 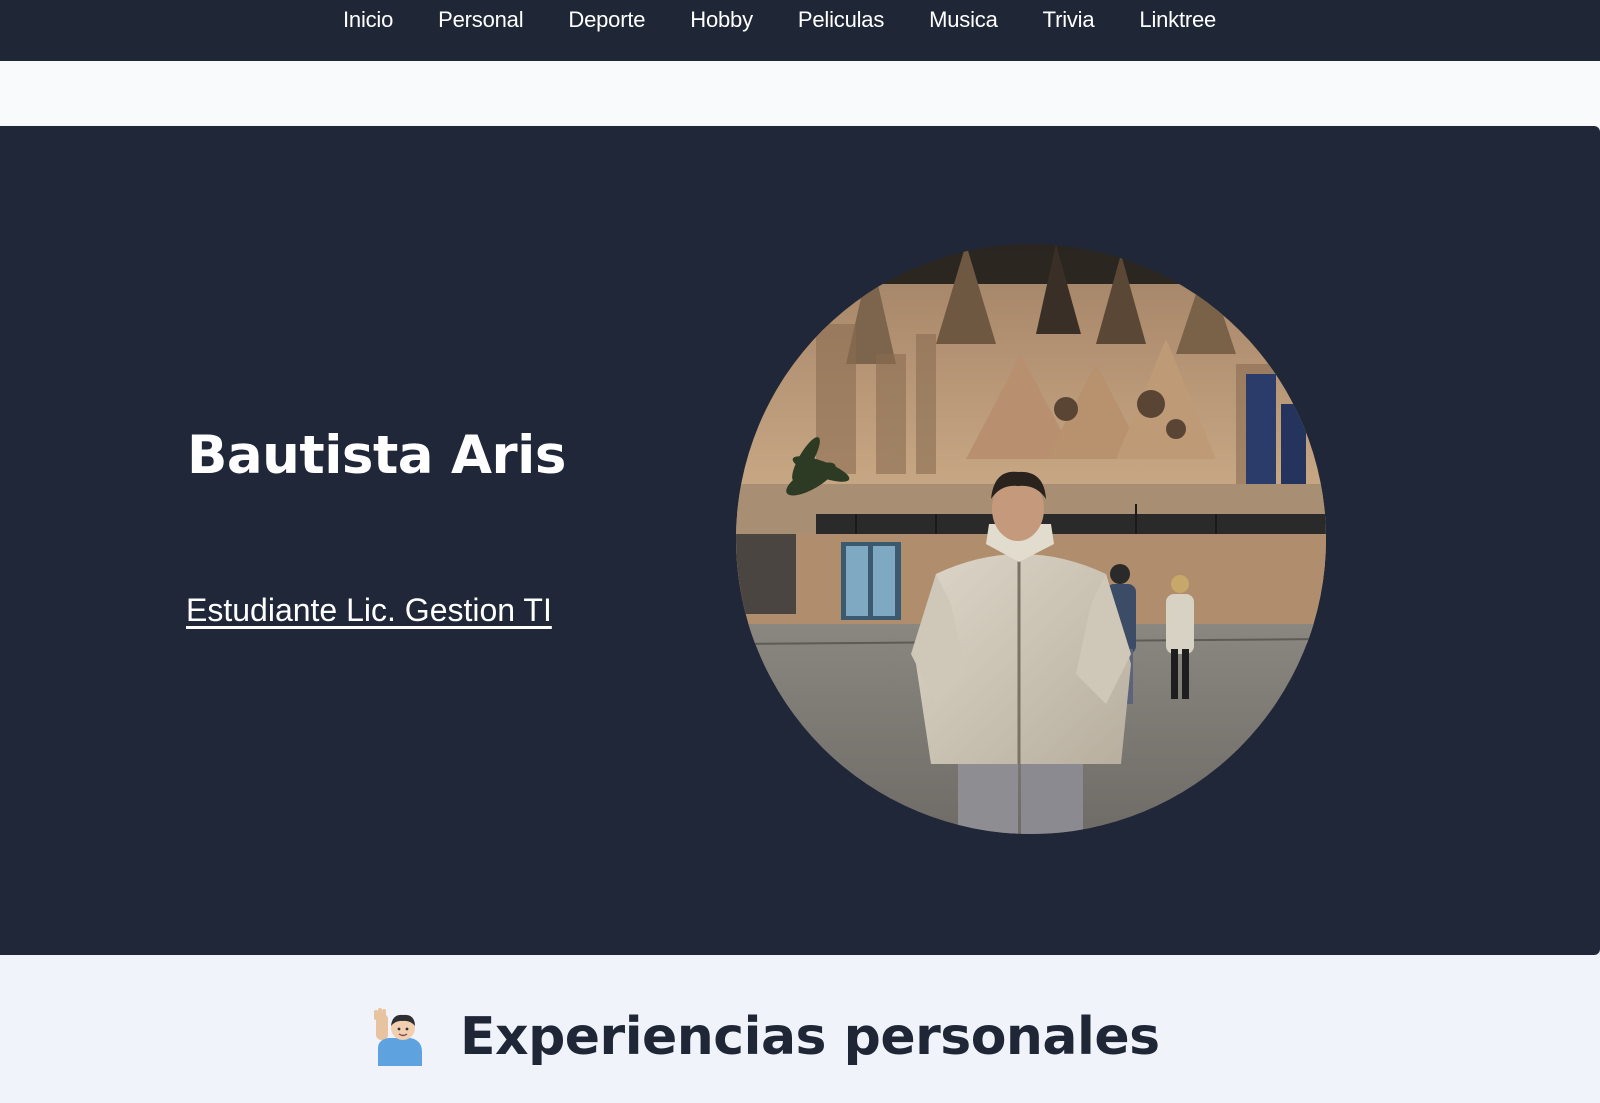 What do you see at coordinates (398, 1037) in the screenshot?
I see `person-raising-hand-icon` at bounding box center [398, 1037].